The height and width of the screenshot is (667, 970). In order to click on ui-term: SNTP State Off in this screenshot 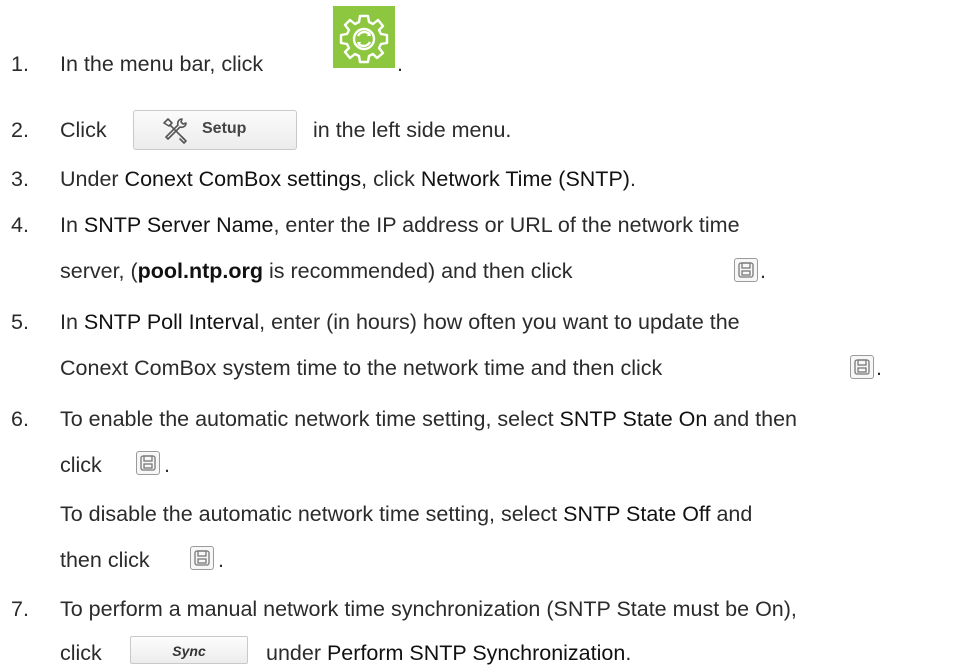, I will do `click(637, 514)`.